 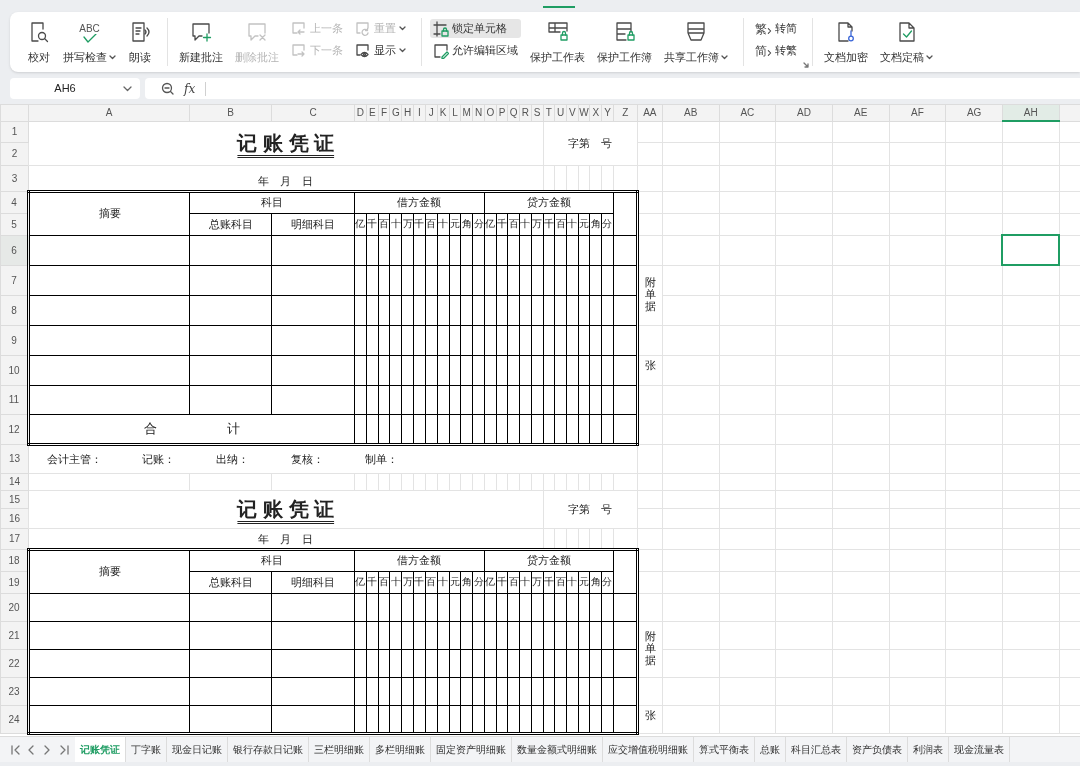 I want to click on column-header: AB, so click(x=691, y=112).